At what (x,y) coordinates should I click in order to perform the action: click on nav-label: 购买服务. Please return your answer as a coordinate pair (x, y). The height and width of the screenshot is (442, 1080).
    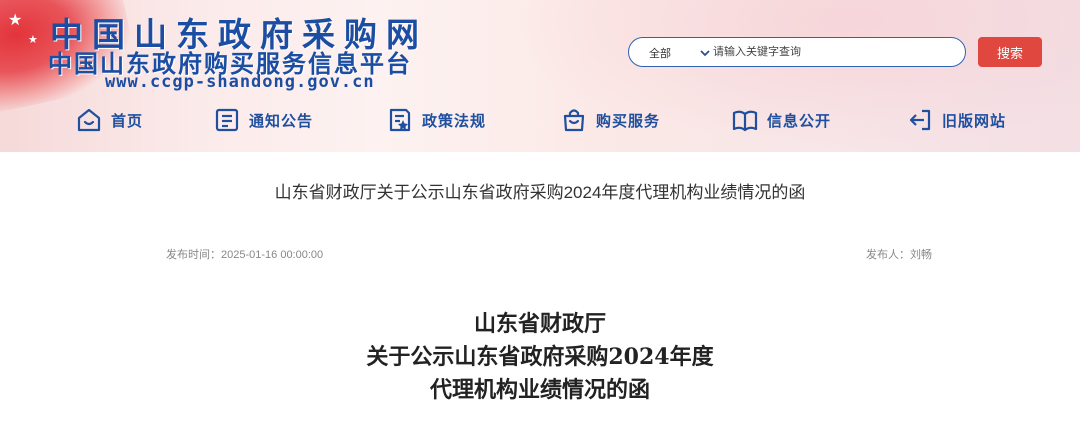
    Looking at the image, I should click on (628, 121).